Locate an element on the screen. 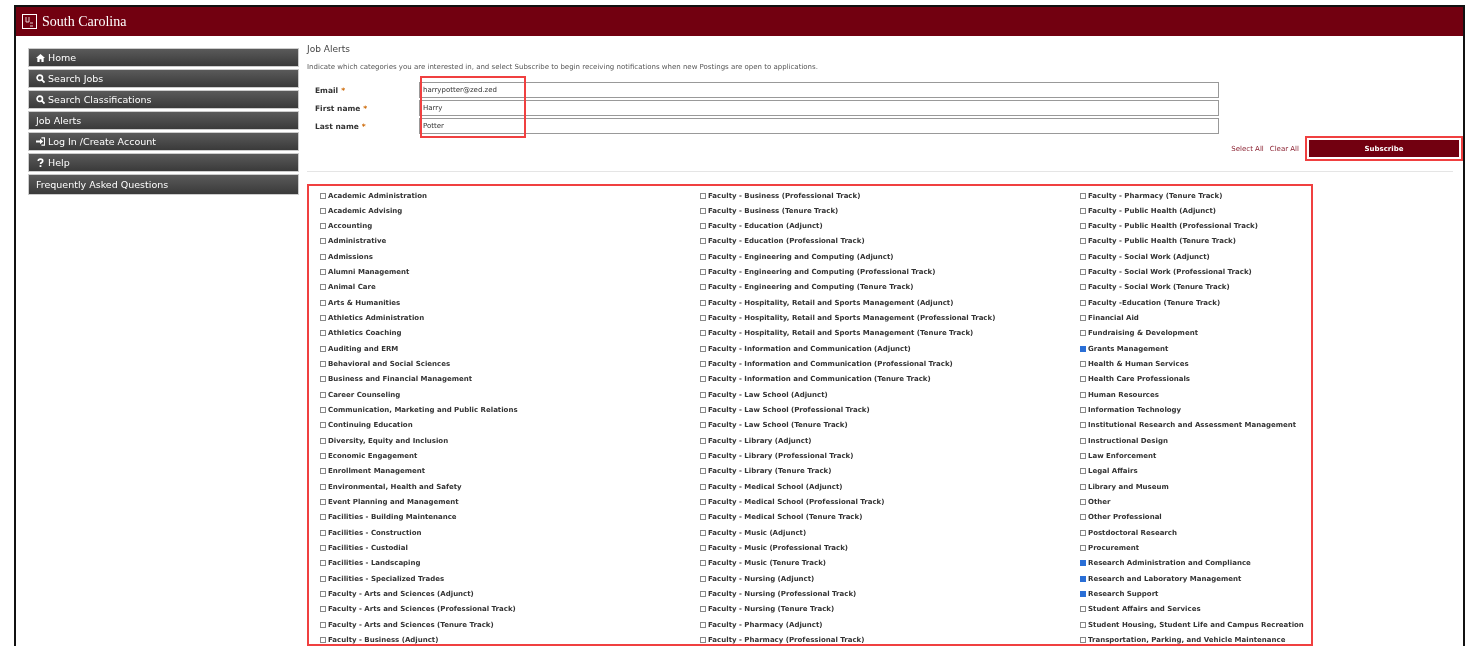 This screenshot has width=1467, height=648. question-icon is located at coordinates (40, 162).